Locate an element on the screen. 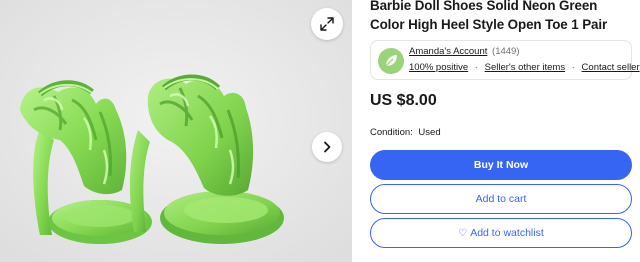  buy-it-now-button: Buy It Now is located at coordinates (501, 165).